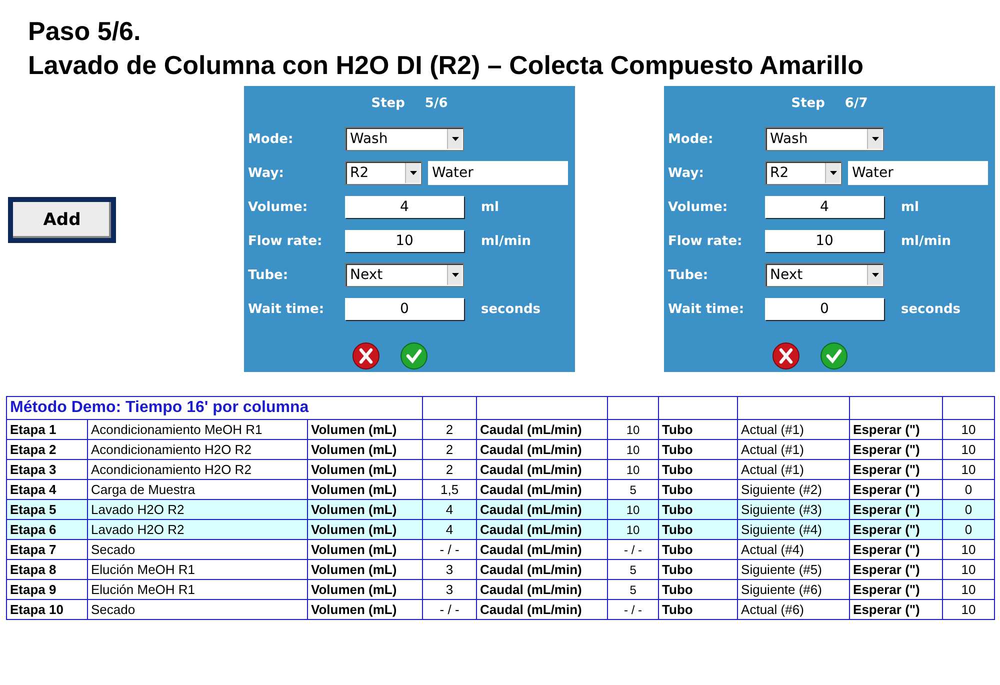  I want to click on table-cell: Siguiente (#3), so click(794, 510).